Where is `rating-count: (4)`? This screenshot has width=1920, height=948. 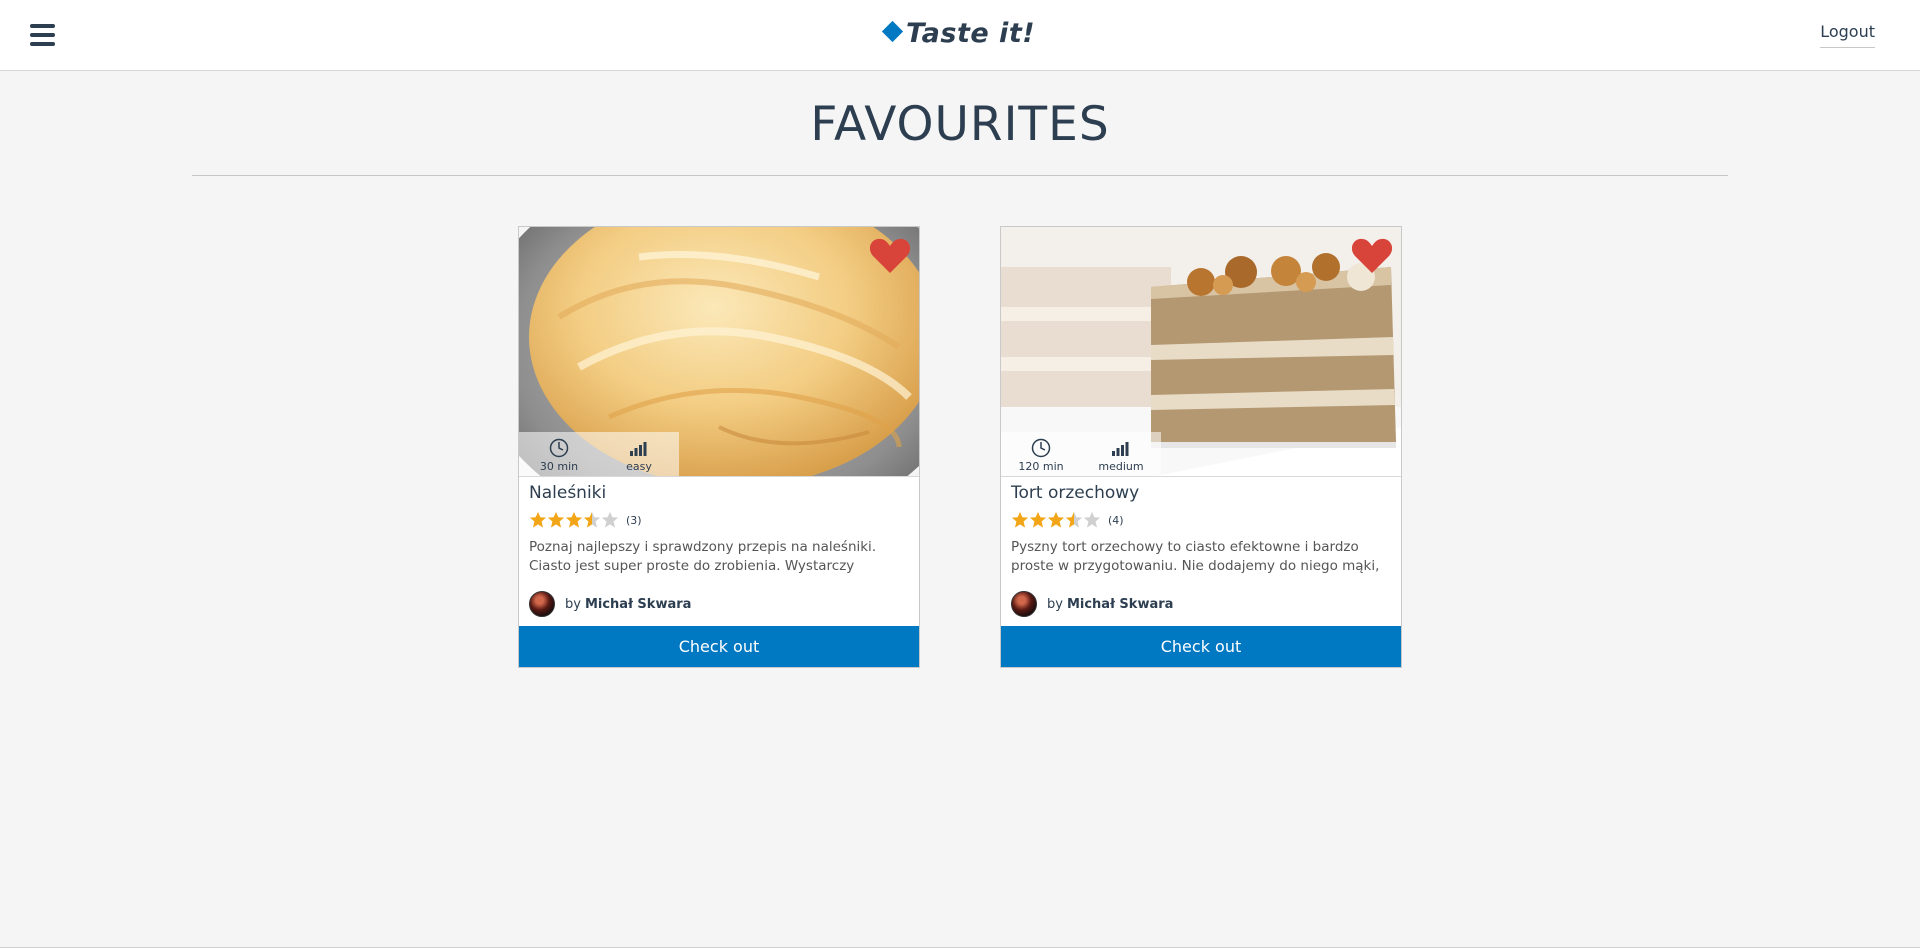
rating-count: (4) is located at coordinates (1116, 520).